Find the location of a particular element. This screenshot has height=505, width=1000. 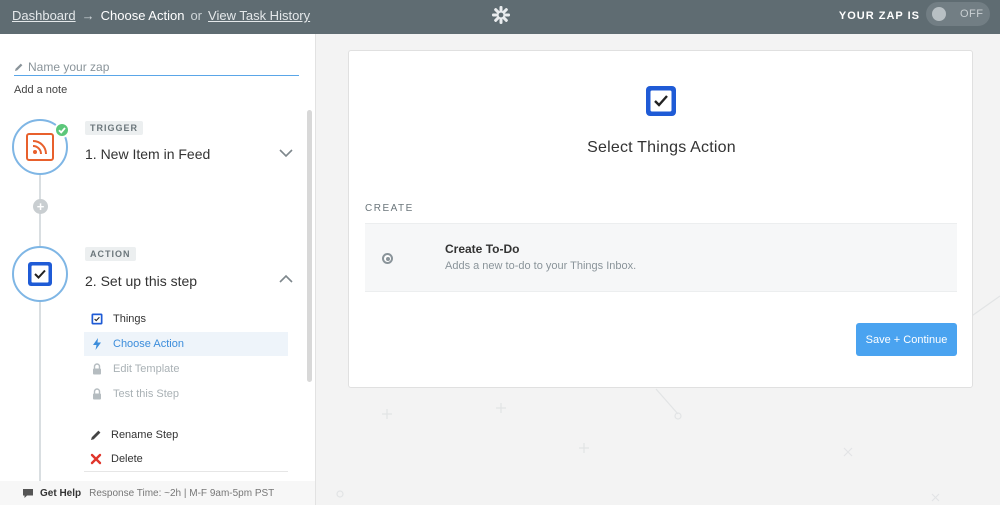

rename-step-button: Rename Step is located at coordinates (134, 435).